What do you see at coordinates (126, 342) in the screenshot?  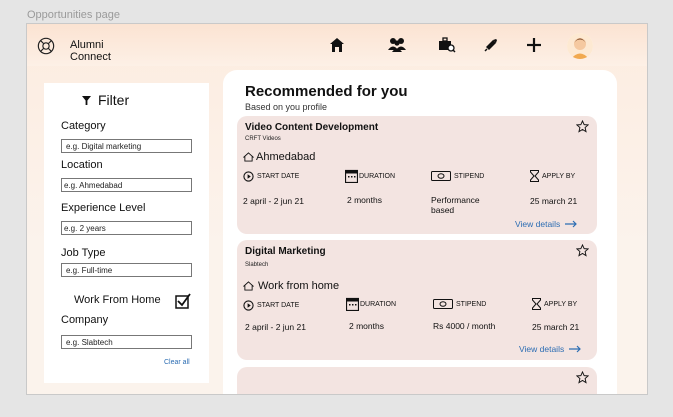 I see `company-input` at bounding box center [126, 342].